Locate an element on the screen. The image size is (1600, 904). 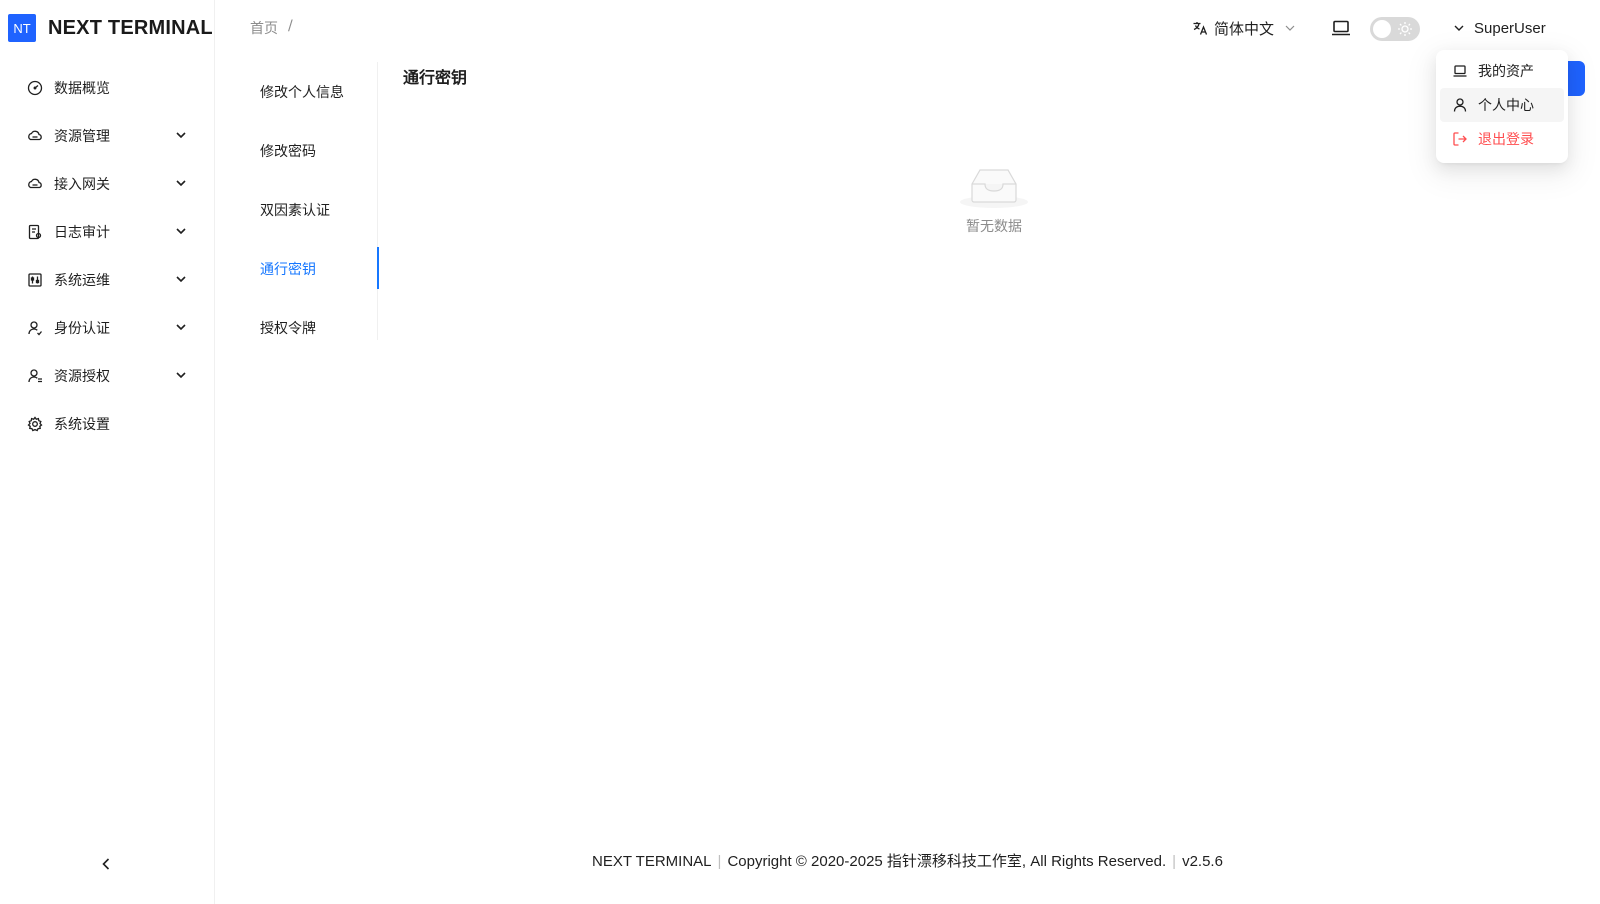
breadcrumb: 首页 / is located at coordinates (271, 28).